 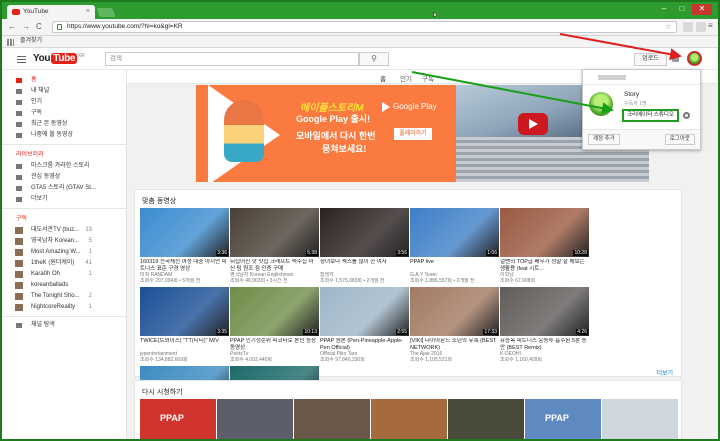 I want to click on video-thumbnail: 3:35, so click(x=184, y=311).